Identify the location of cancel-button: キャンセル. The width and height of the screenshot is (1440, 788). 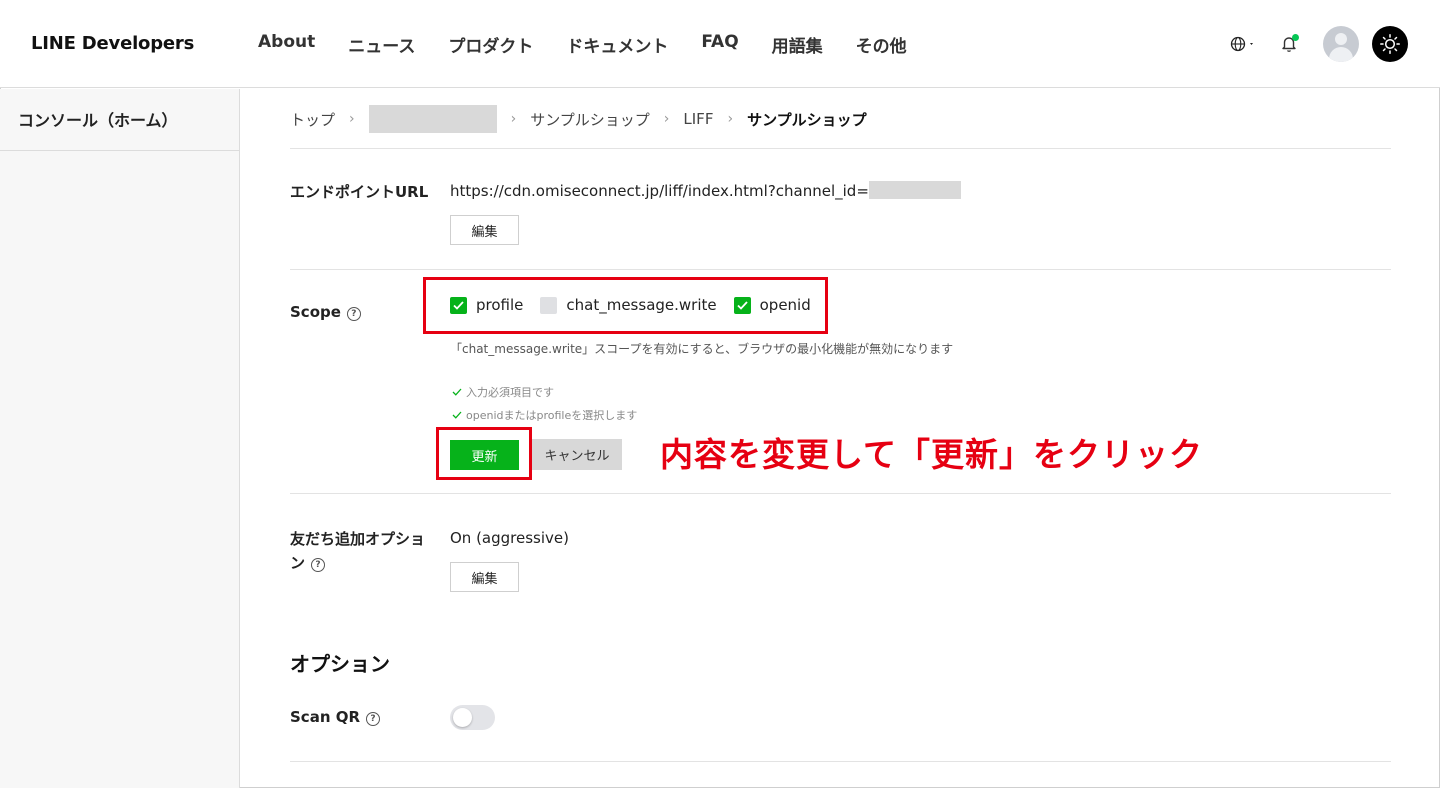
(577, 454).